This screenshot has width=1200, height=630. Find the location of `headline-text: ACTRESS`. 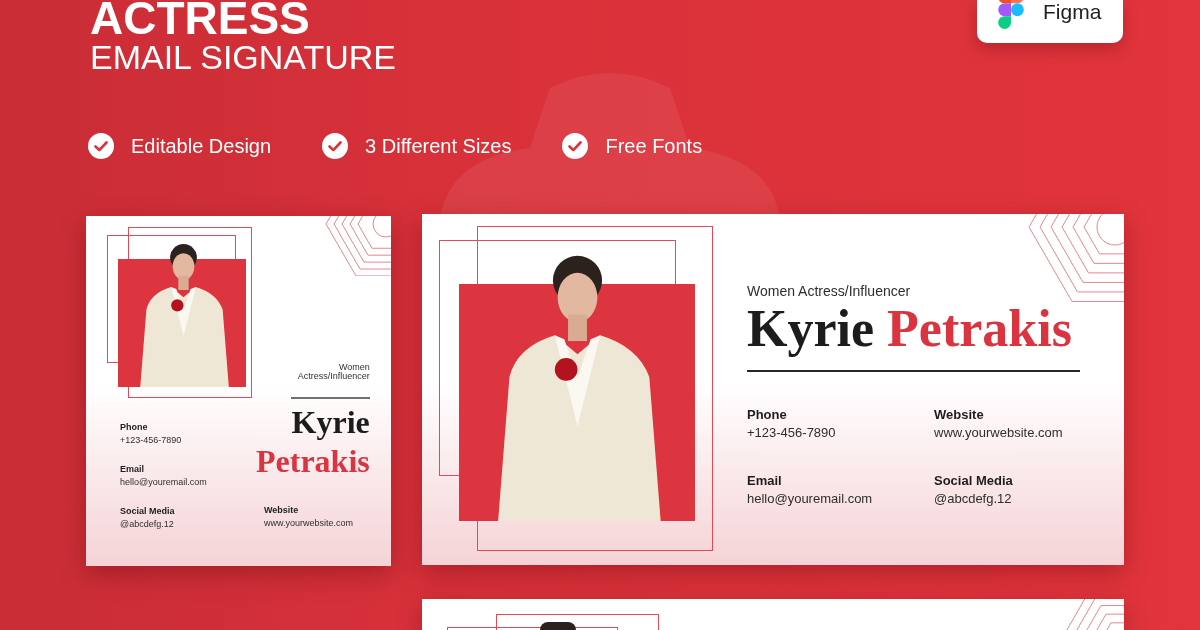

headline-text: ACTRESS is located at coordinates (200, 18).